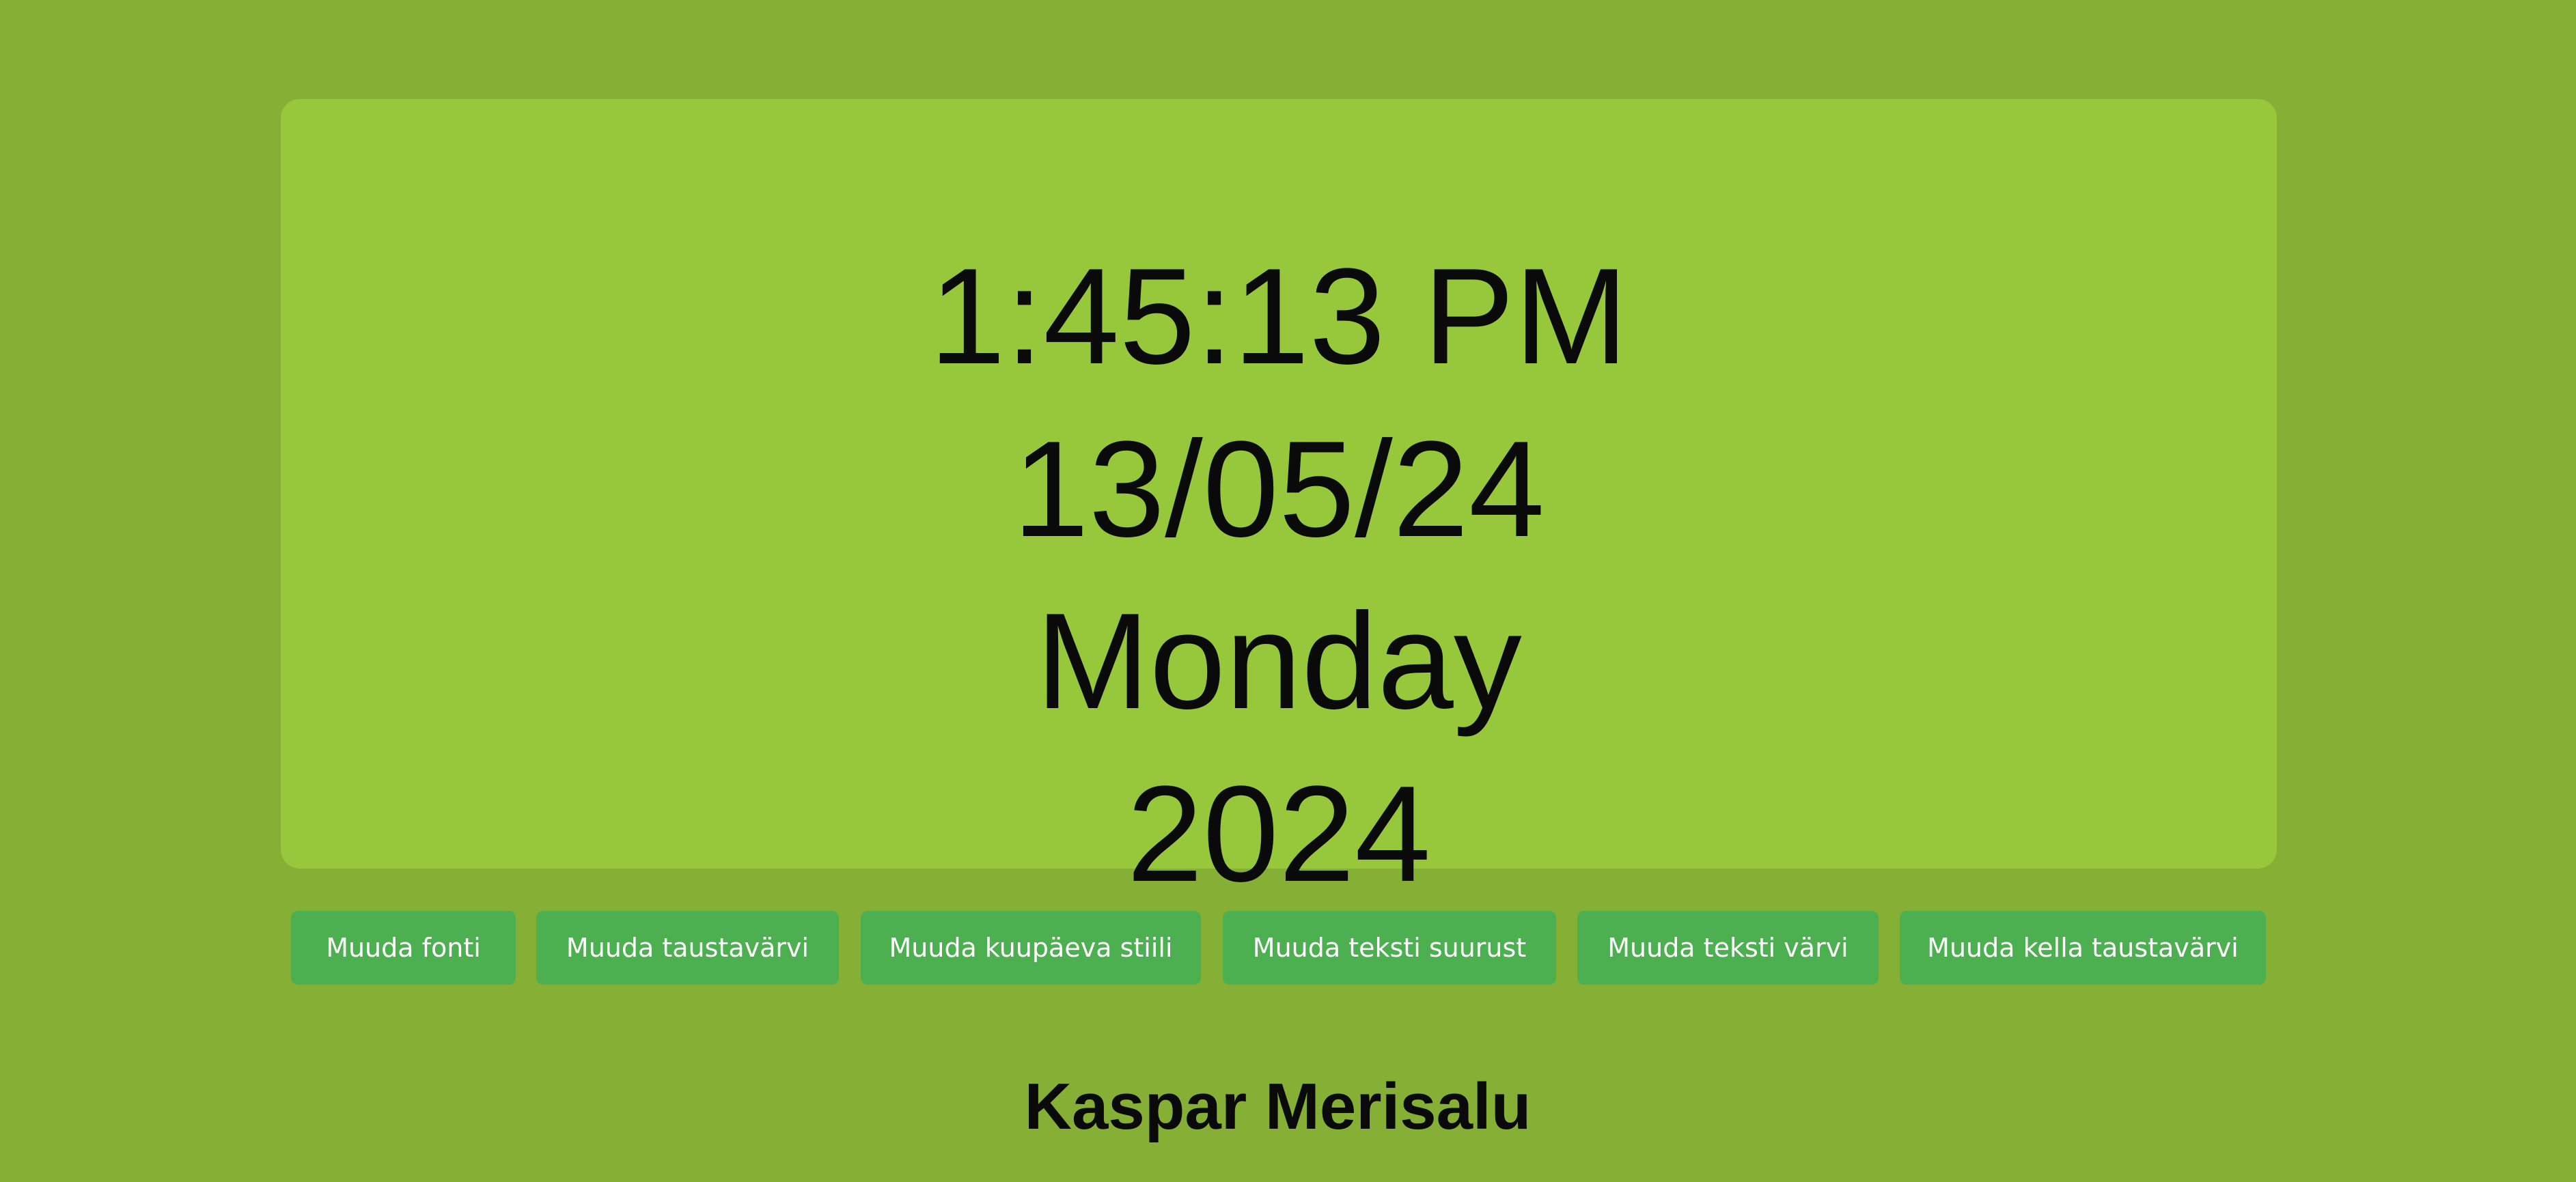  What do you see at coordinates (2083, 948) in the screenshot?
I see `change-clock-background-button: Muuda kella taustavärvi` at bounding box center [2083, 948].